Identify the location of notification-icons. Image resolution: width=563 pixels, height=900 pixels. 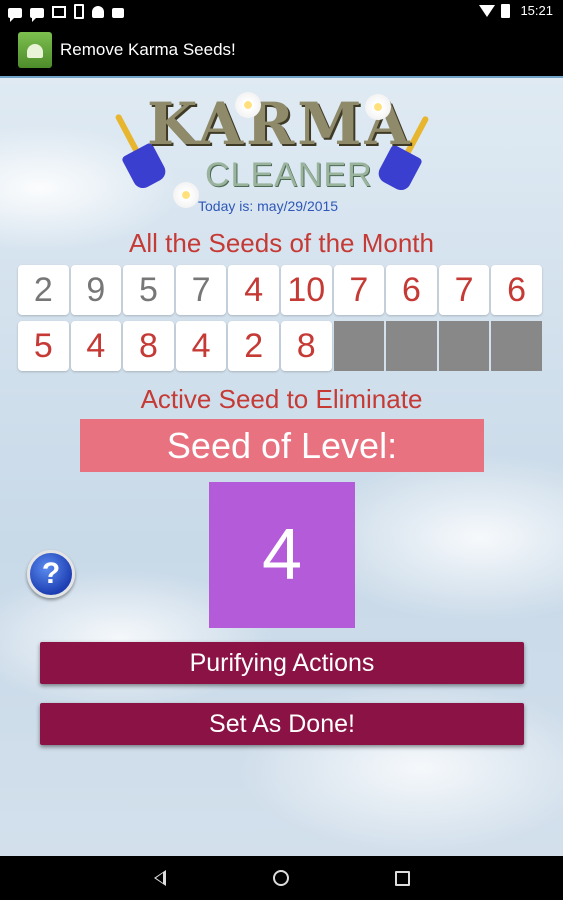
(66, 13).